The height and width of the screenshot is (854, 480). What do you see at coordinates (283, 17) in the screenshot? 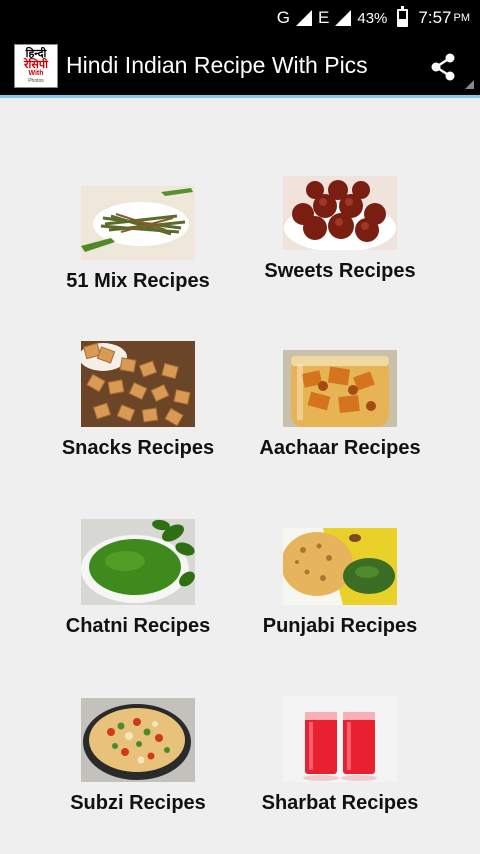
I see `network-type-g: G` at bounding box center [283, 17].